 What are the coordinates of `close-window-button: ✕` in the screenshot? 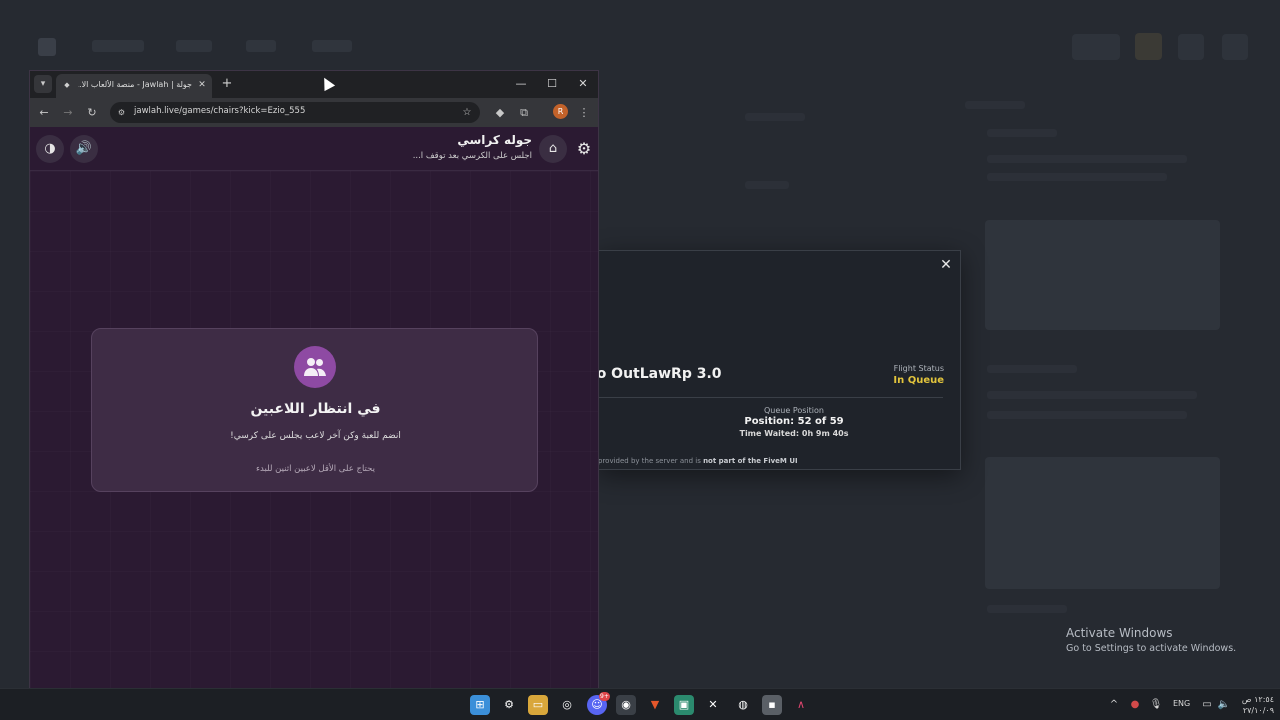 It's located at (583, 84).